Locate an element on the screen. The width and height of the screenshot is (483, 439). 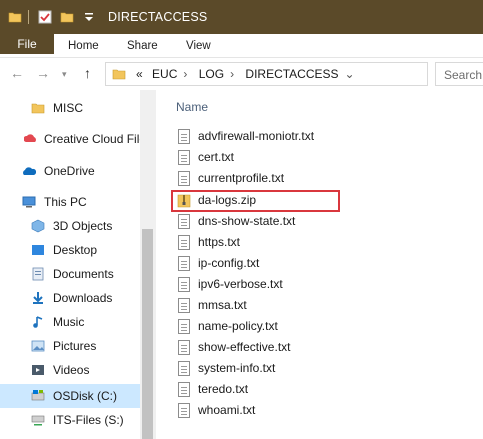
list-item: teredo.txt is located at coordinates (318, 389).